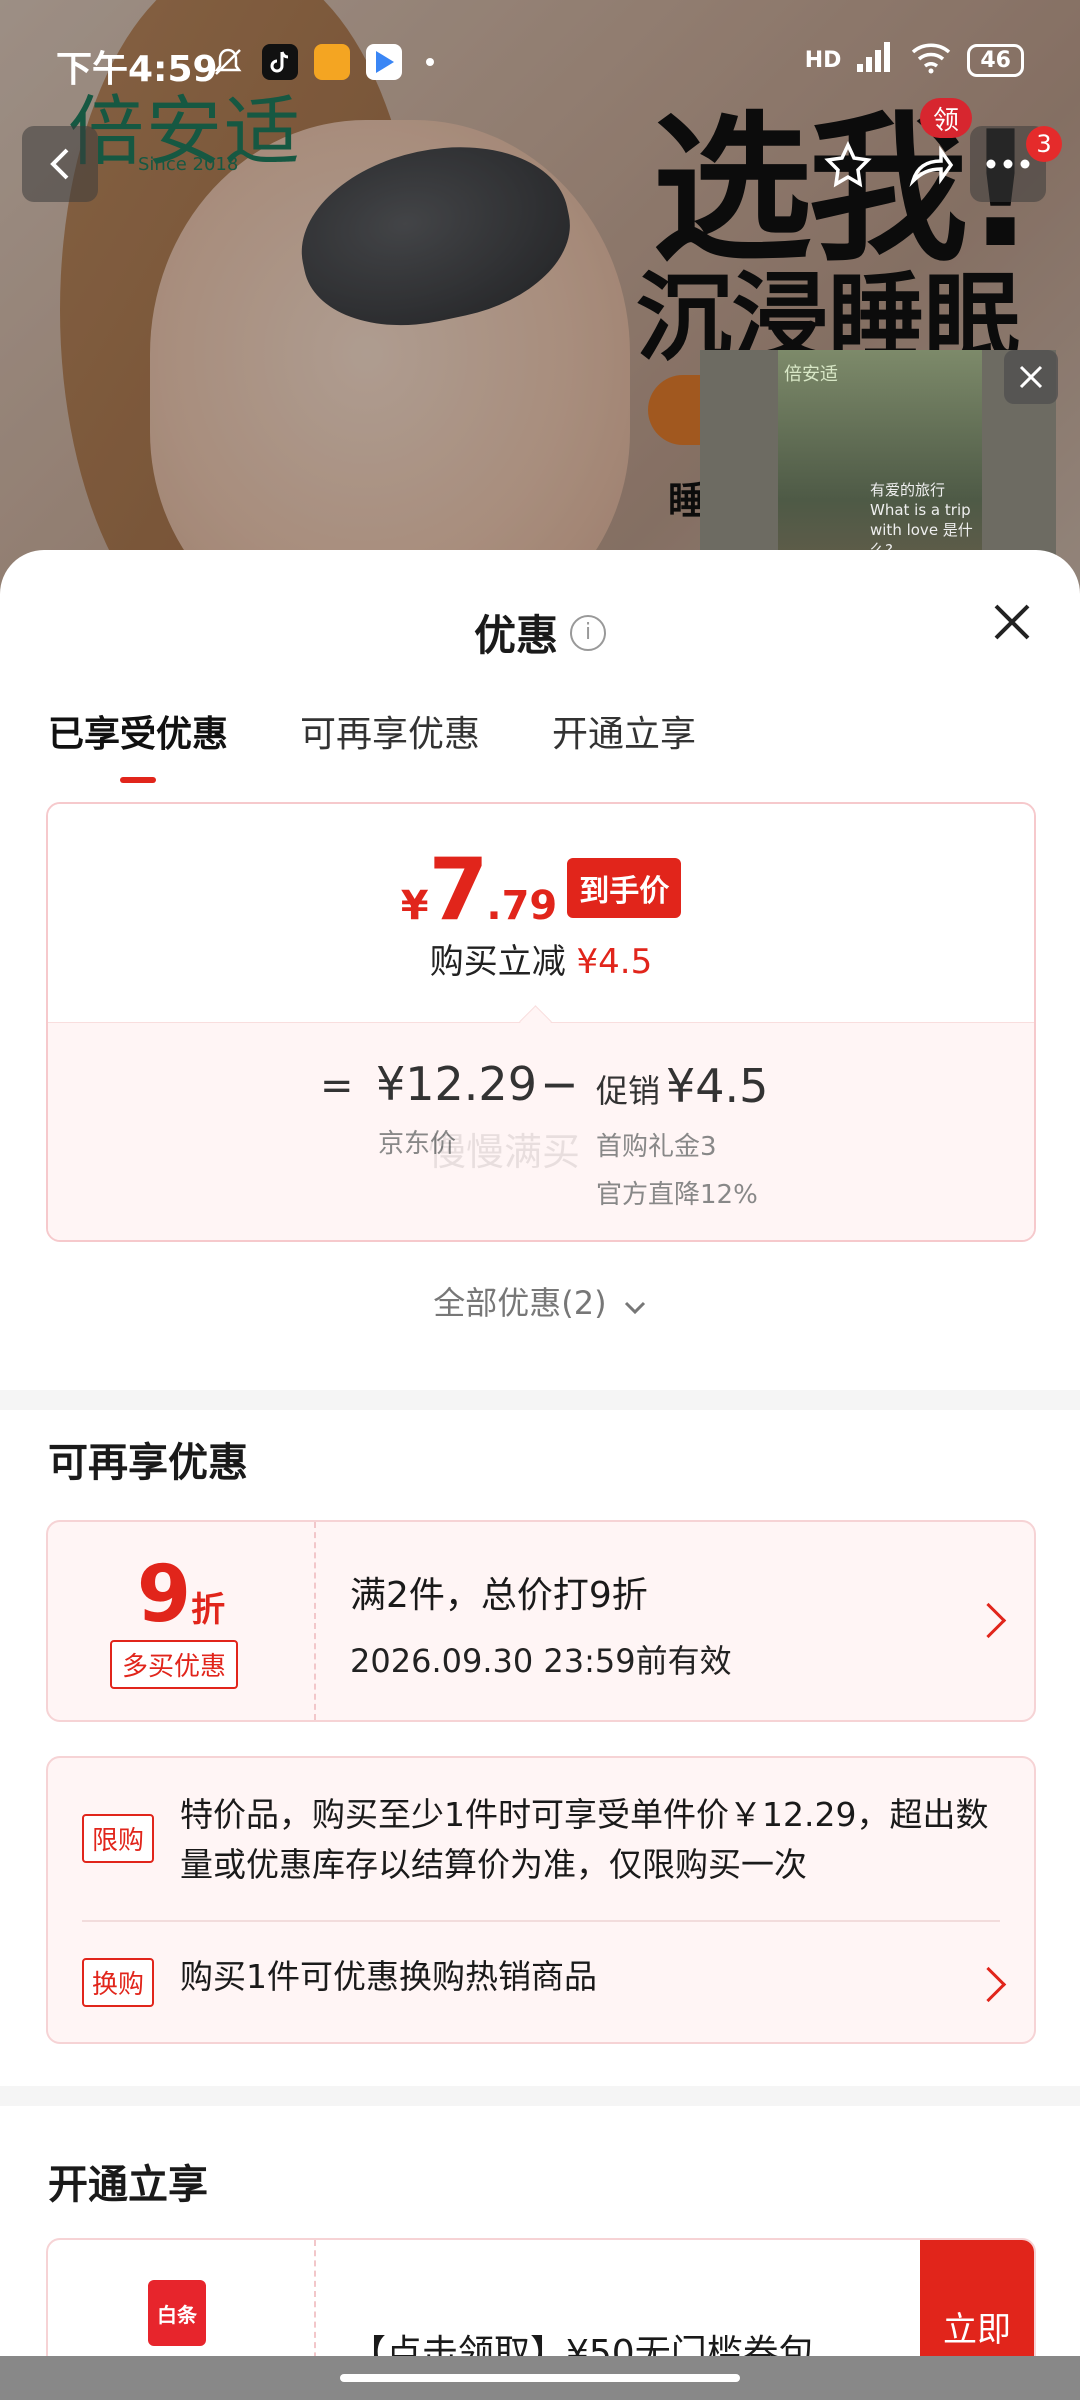  What do you see at coordinates (541, 1621) in the screenshot?
I see `discount-coupon-card: 9折 多买优惠 满2件，总价打9折 2026.09.30 23:59前有效` at bounding box center [541, 1621].